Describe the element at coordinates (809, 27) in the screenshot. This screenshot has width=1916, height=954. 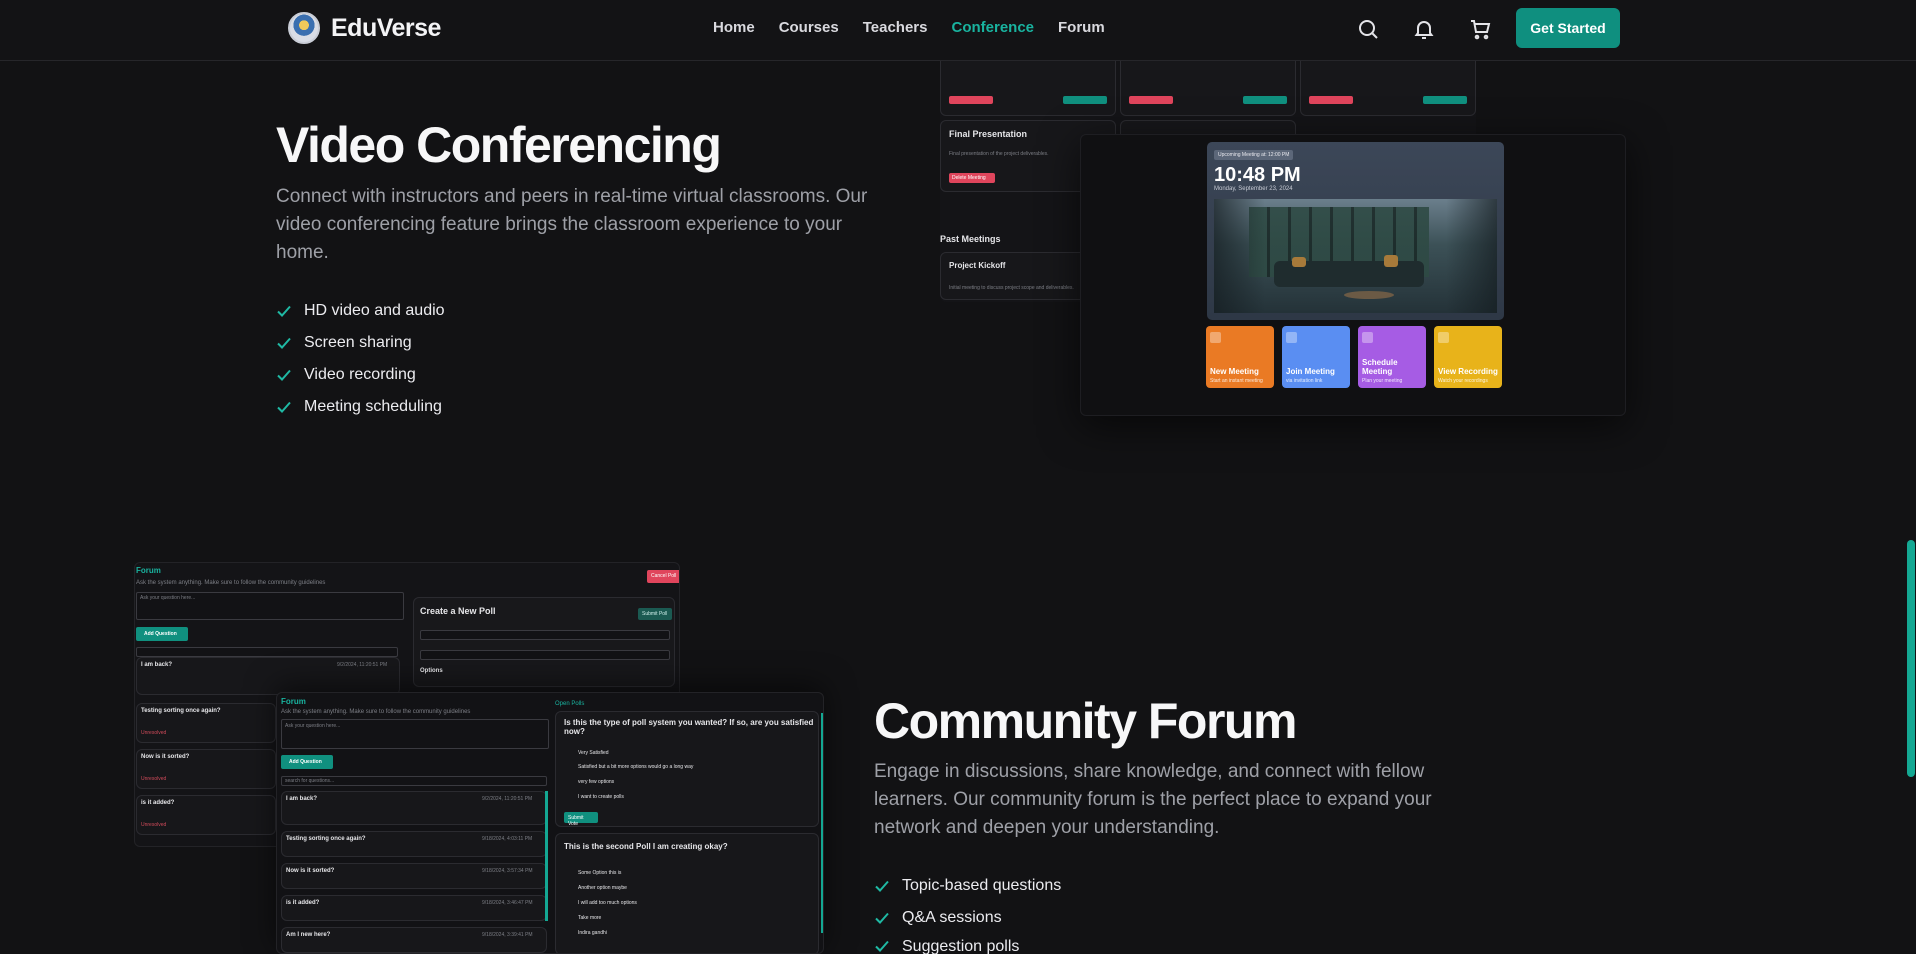
I see `nav-link-courses: Courses` at that location.